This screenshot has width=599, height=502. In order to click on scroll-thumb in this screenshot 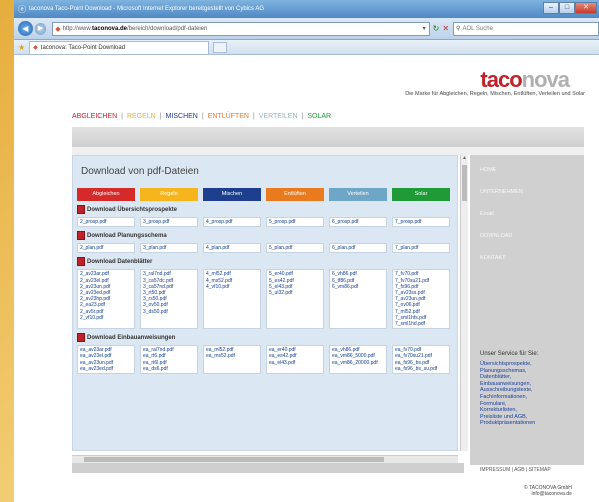, I will do `click(464, 183)`.